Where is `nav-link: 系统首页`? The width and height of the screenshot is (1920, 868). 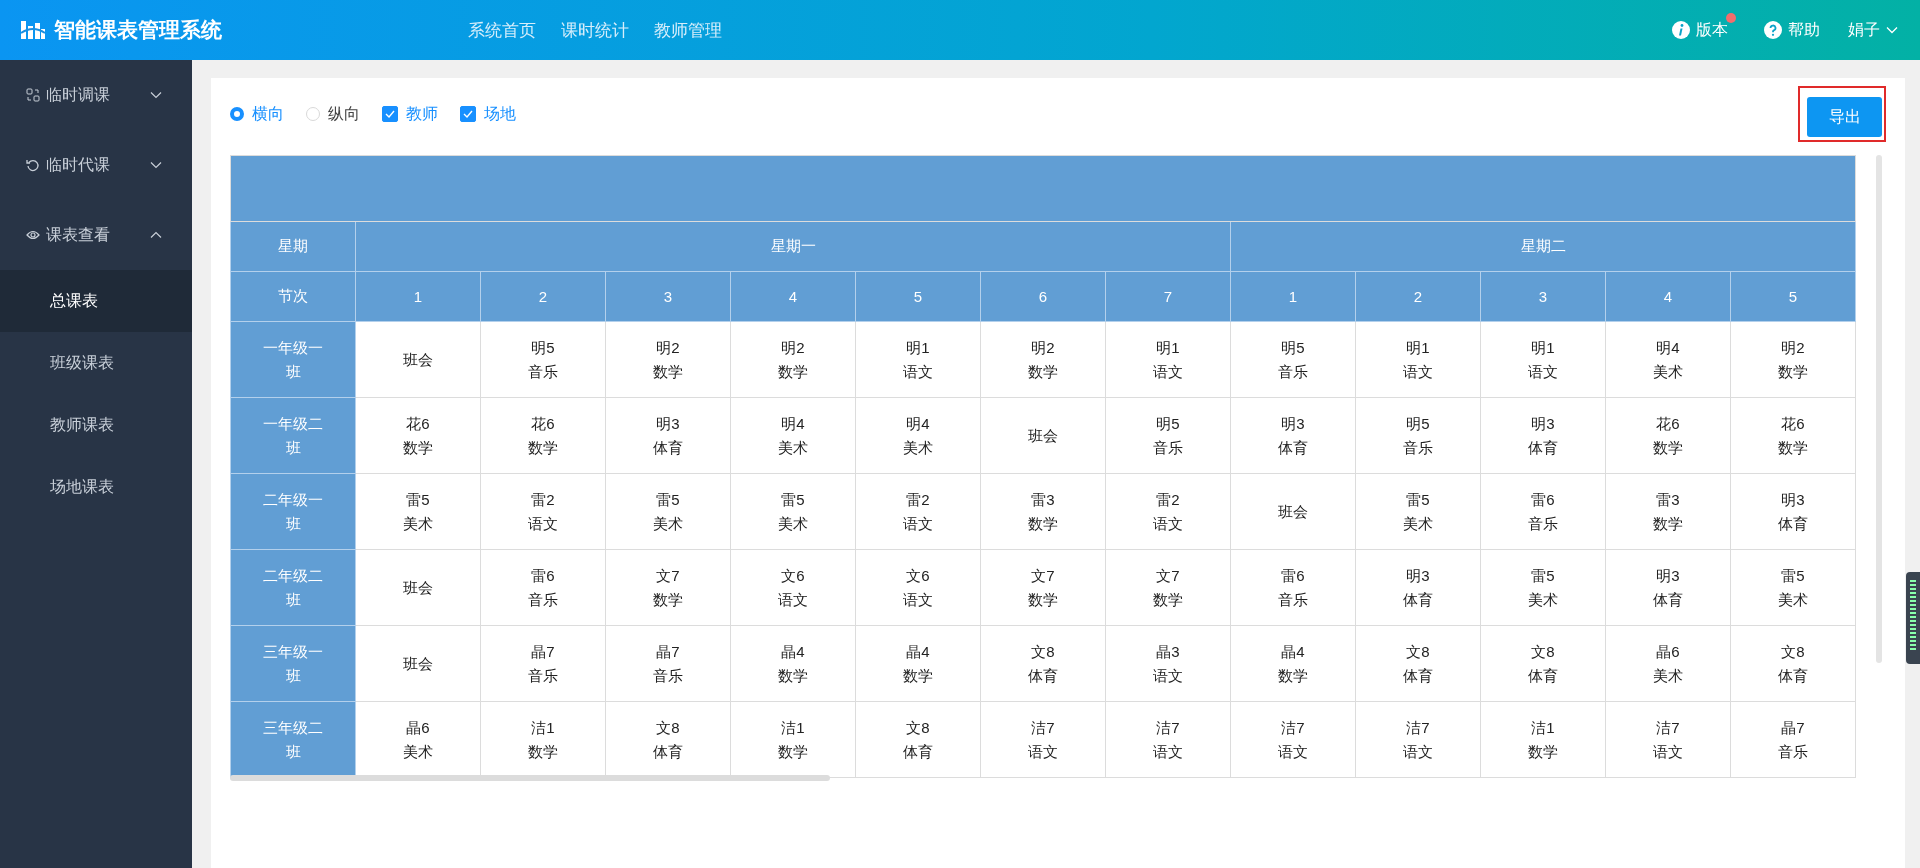
nav-link: 系统首页 is located at coordinates (502, 30).